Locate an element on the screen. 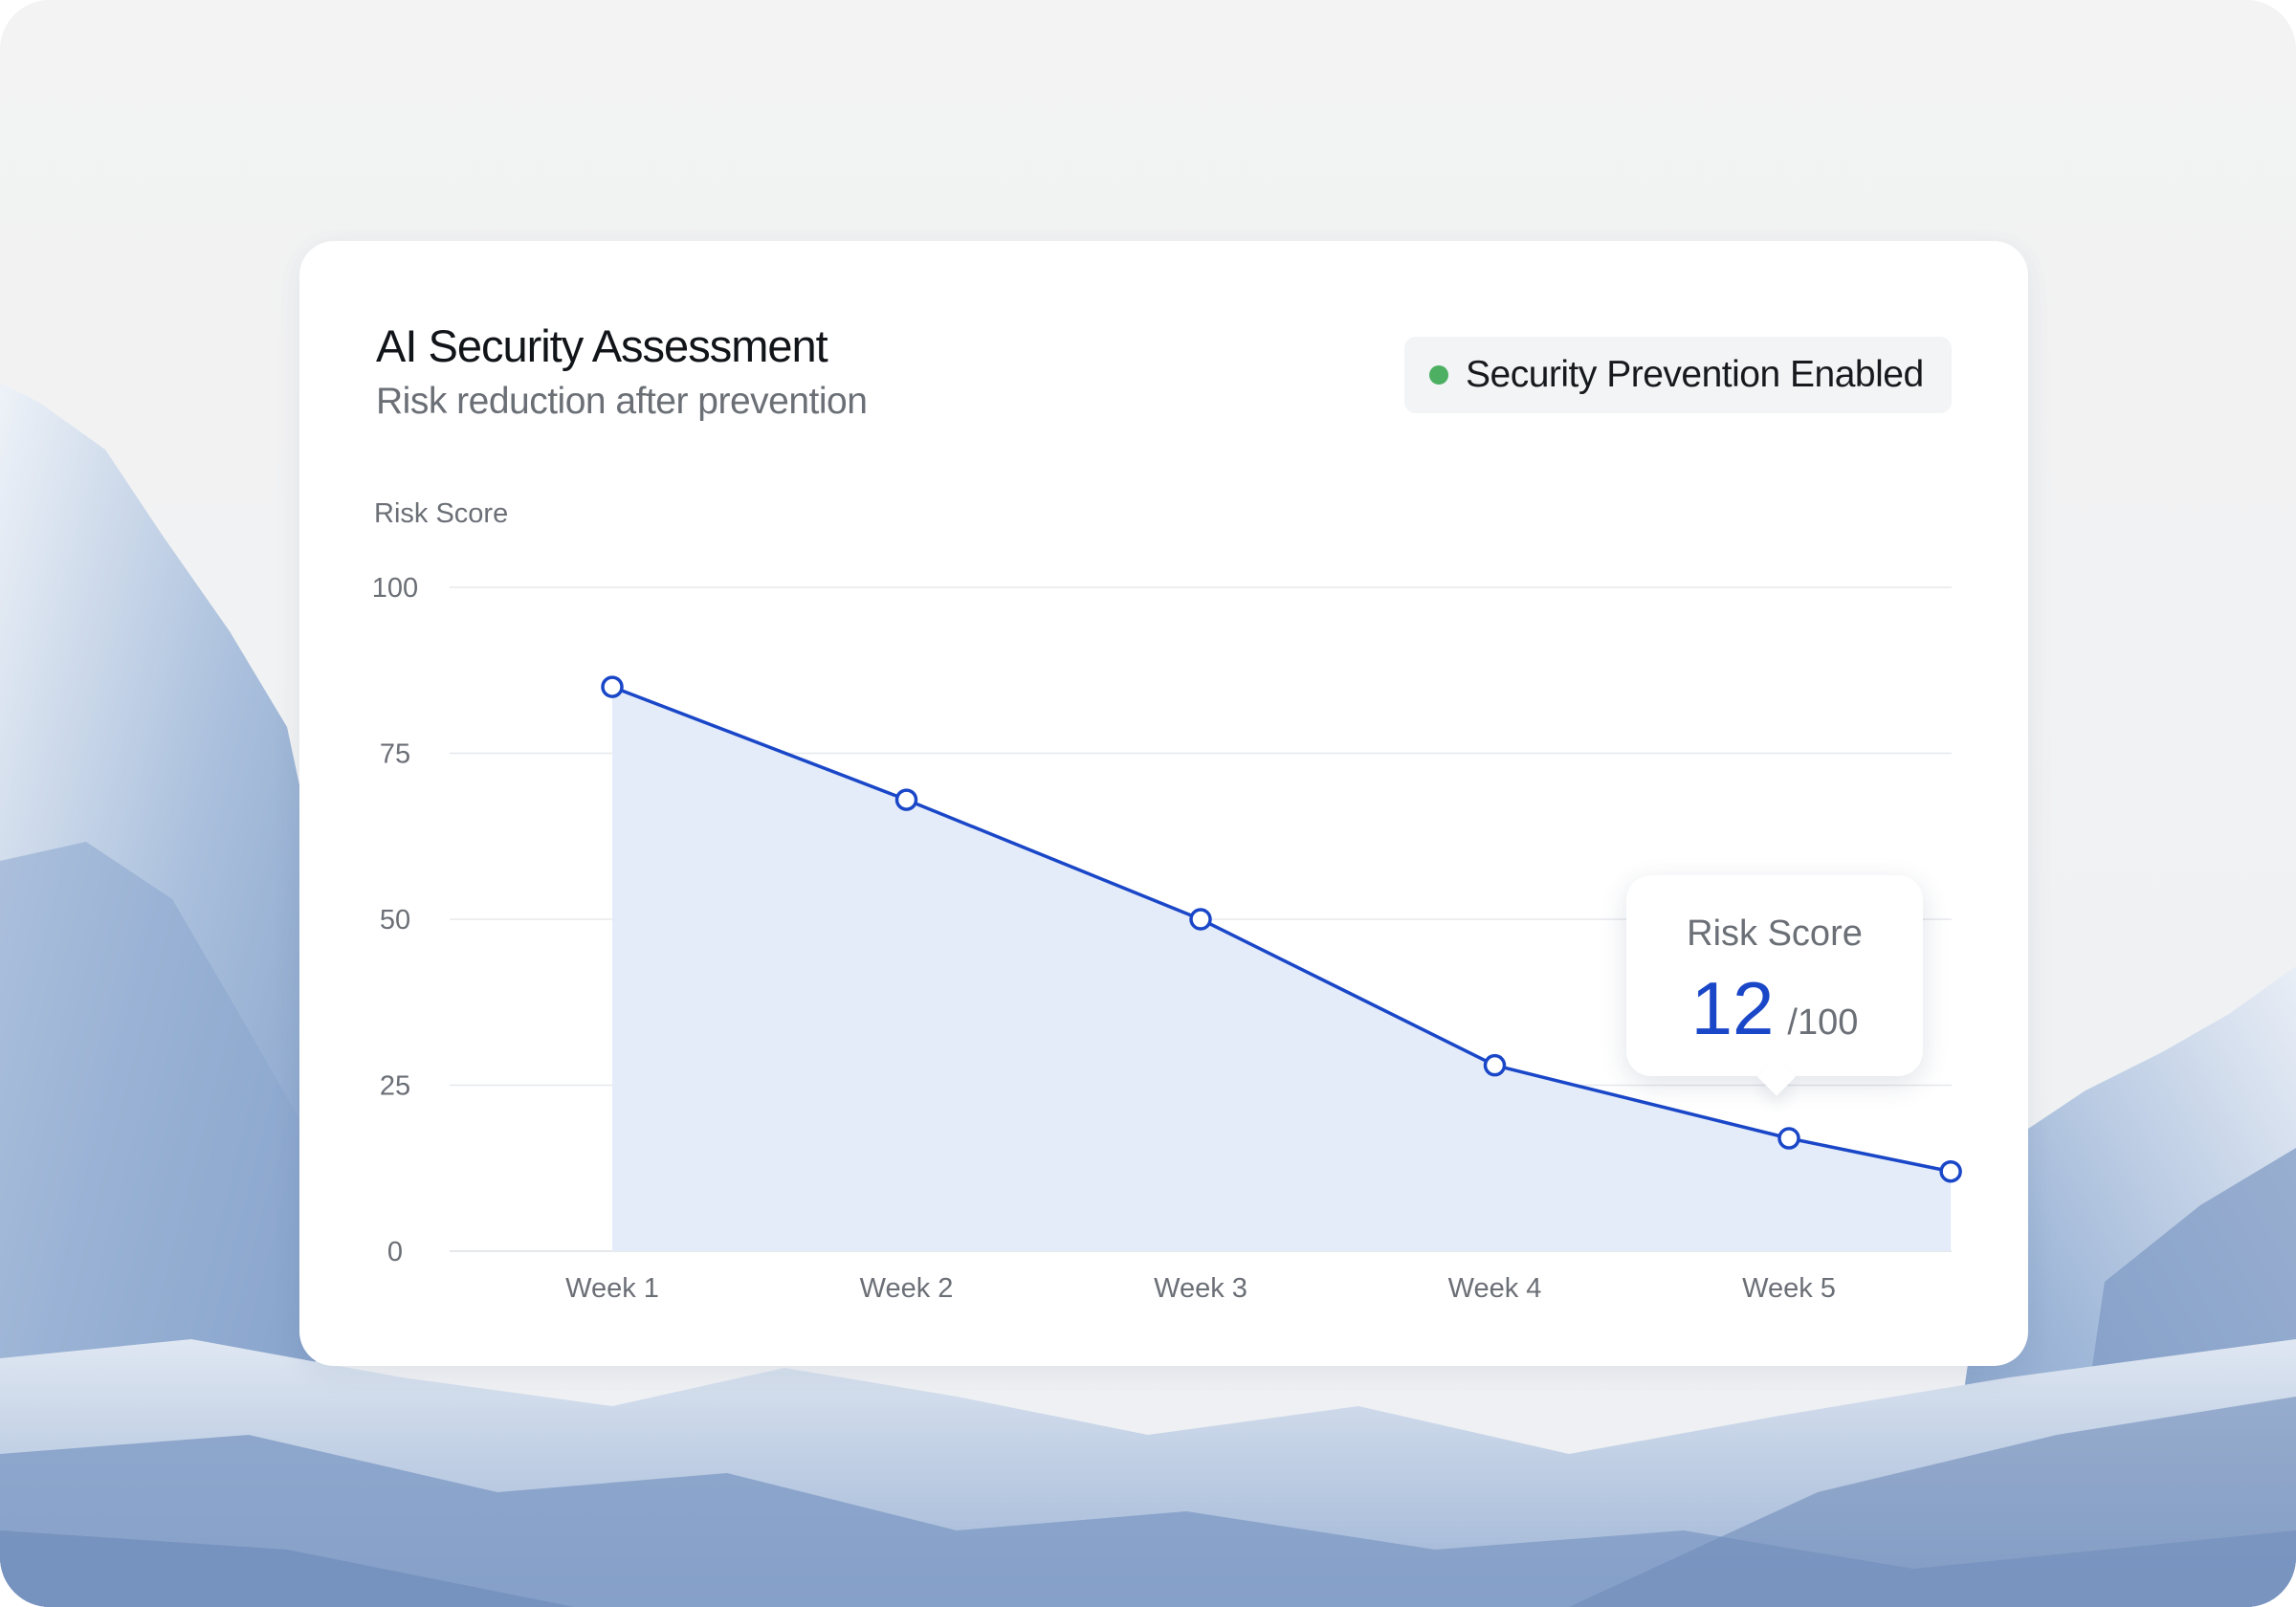 The width and height of the screenshot is (2296, 1607). tooltip-value: 12 is located at coordinates (1732, 1008).